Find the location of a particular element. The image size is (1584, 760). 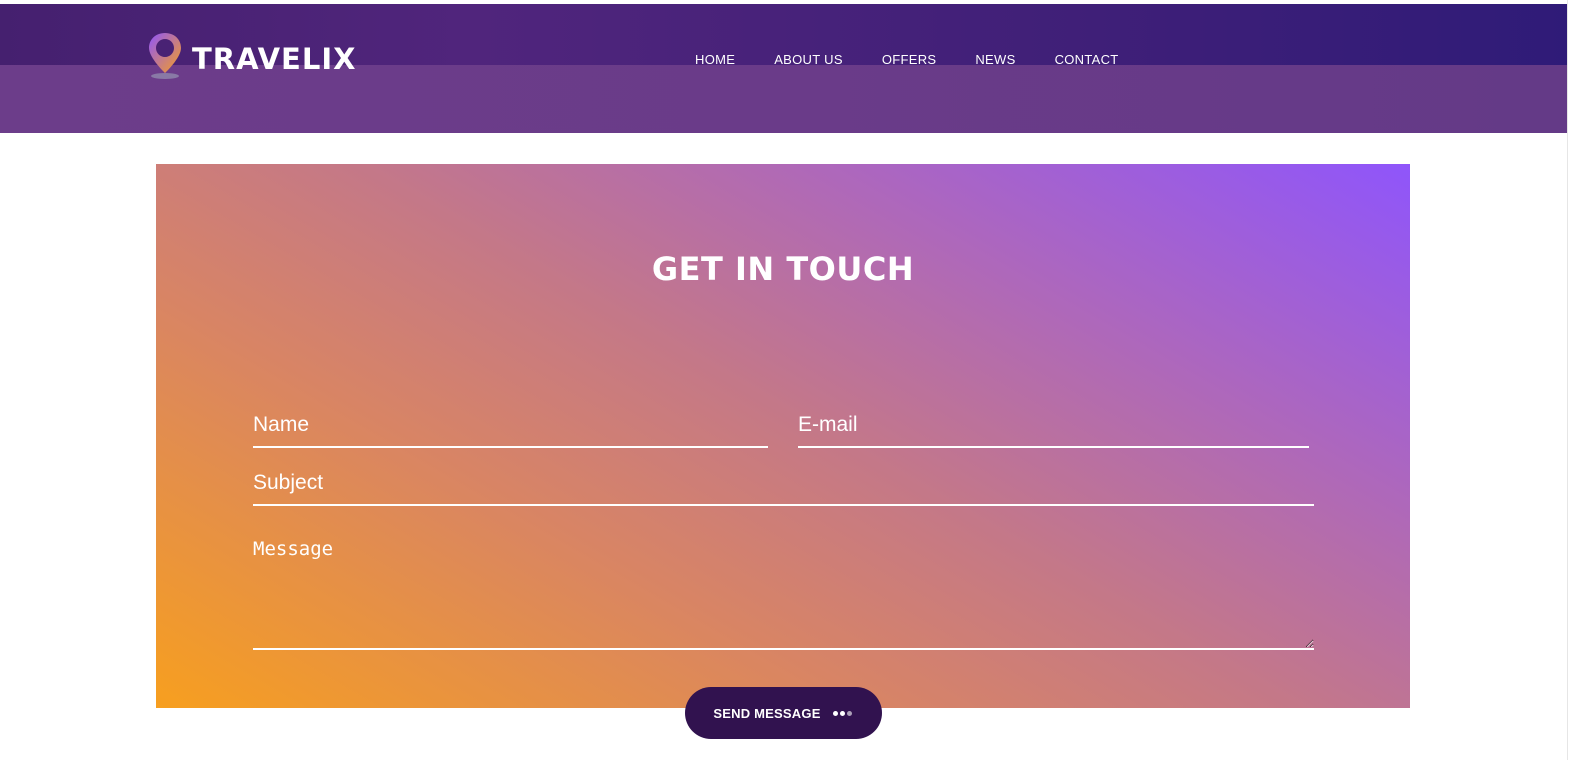

name-input is located at coordinates (510, 426).